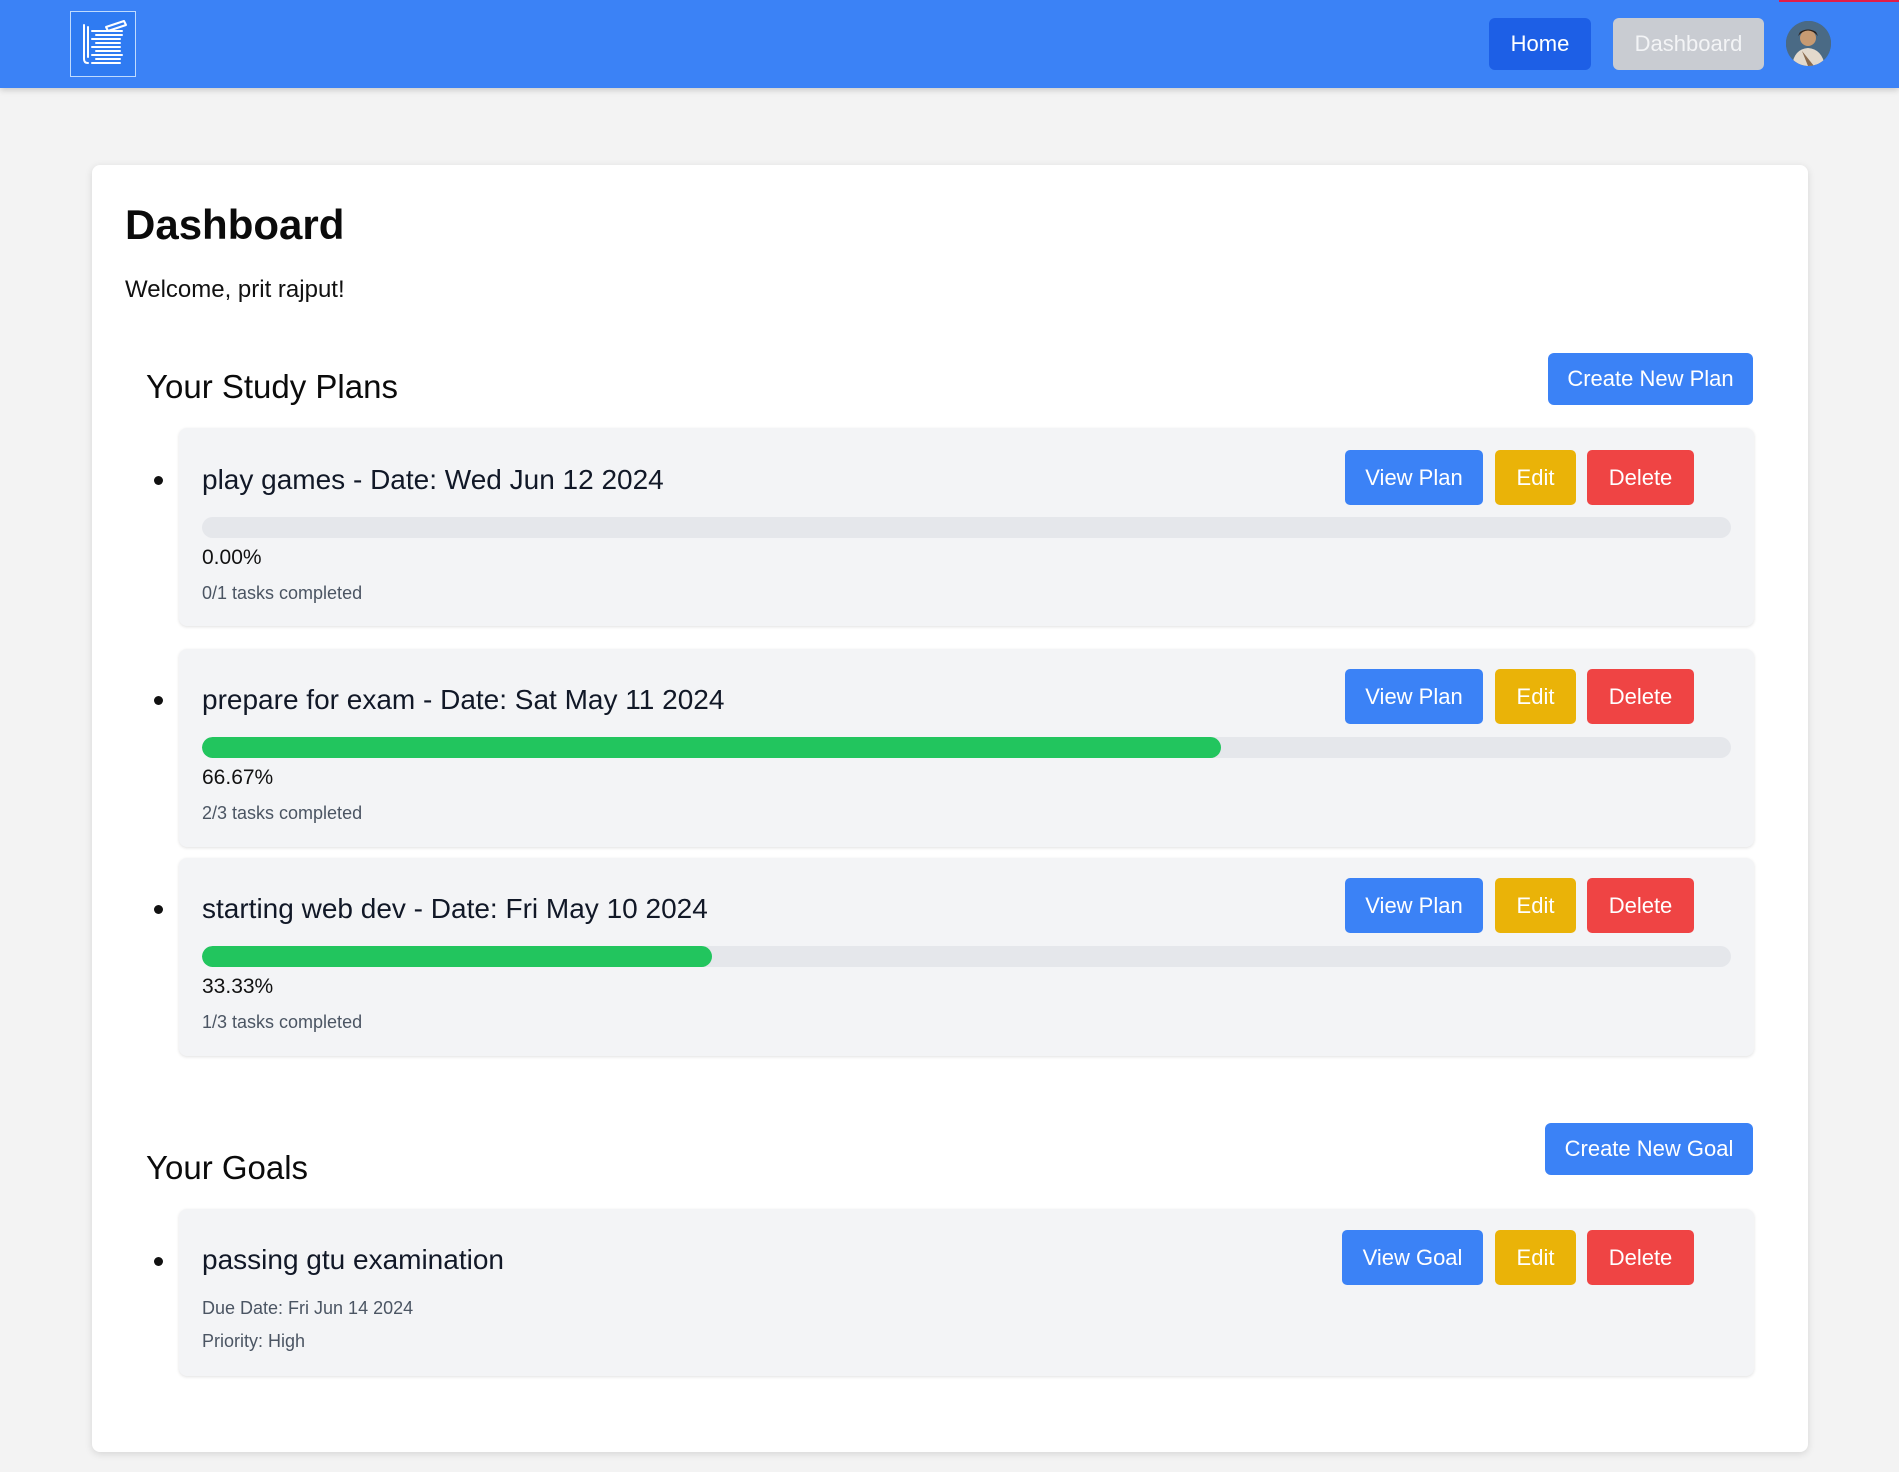 The height and width of the screenshot is (1472, 1899). Describe the element at coordinates (463, 699) in the screenshot. I see `plan-title: prepare for exam - Date: Sat May 11 2024` at that location.